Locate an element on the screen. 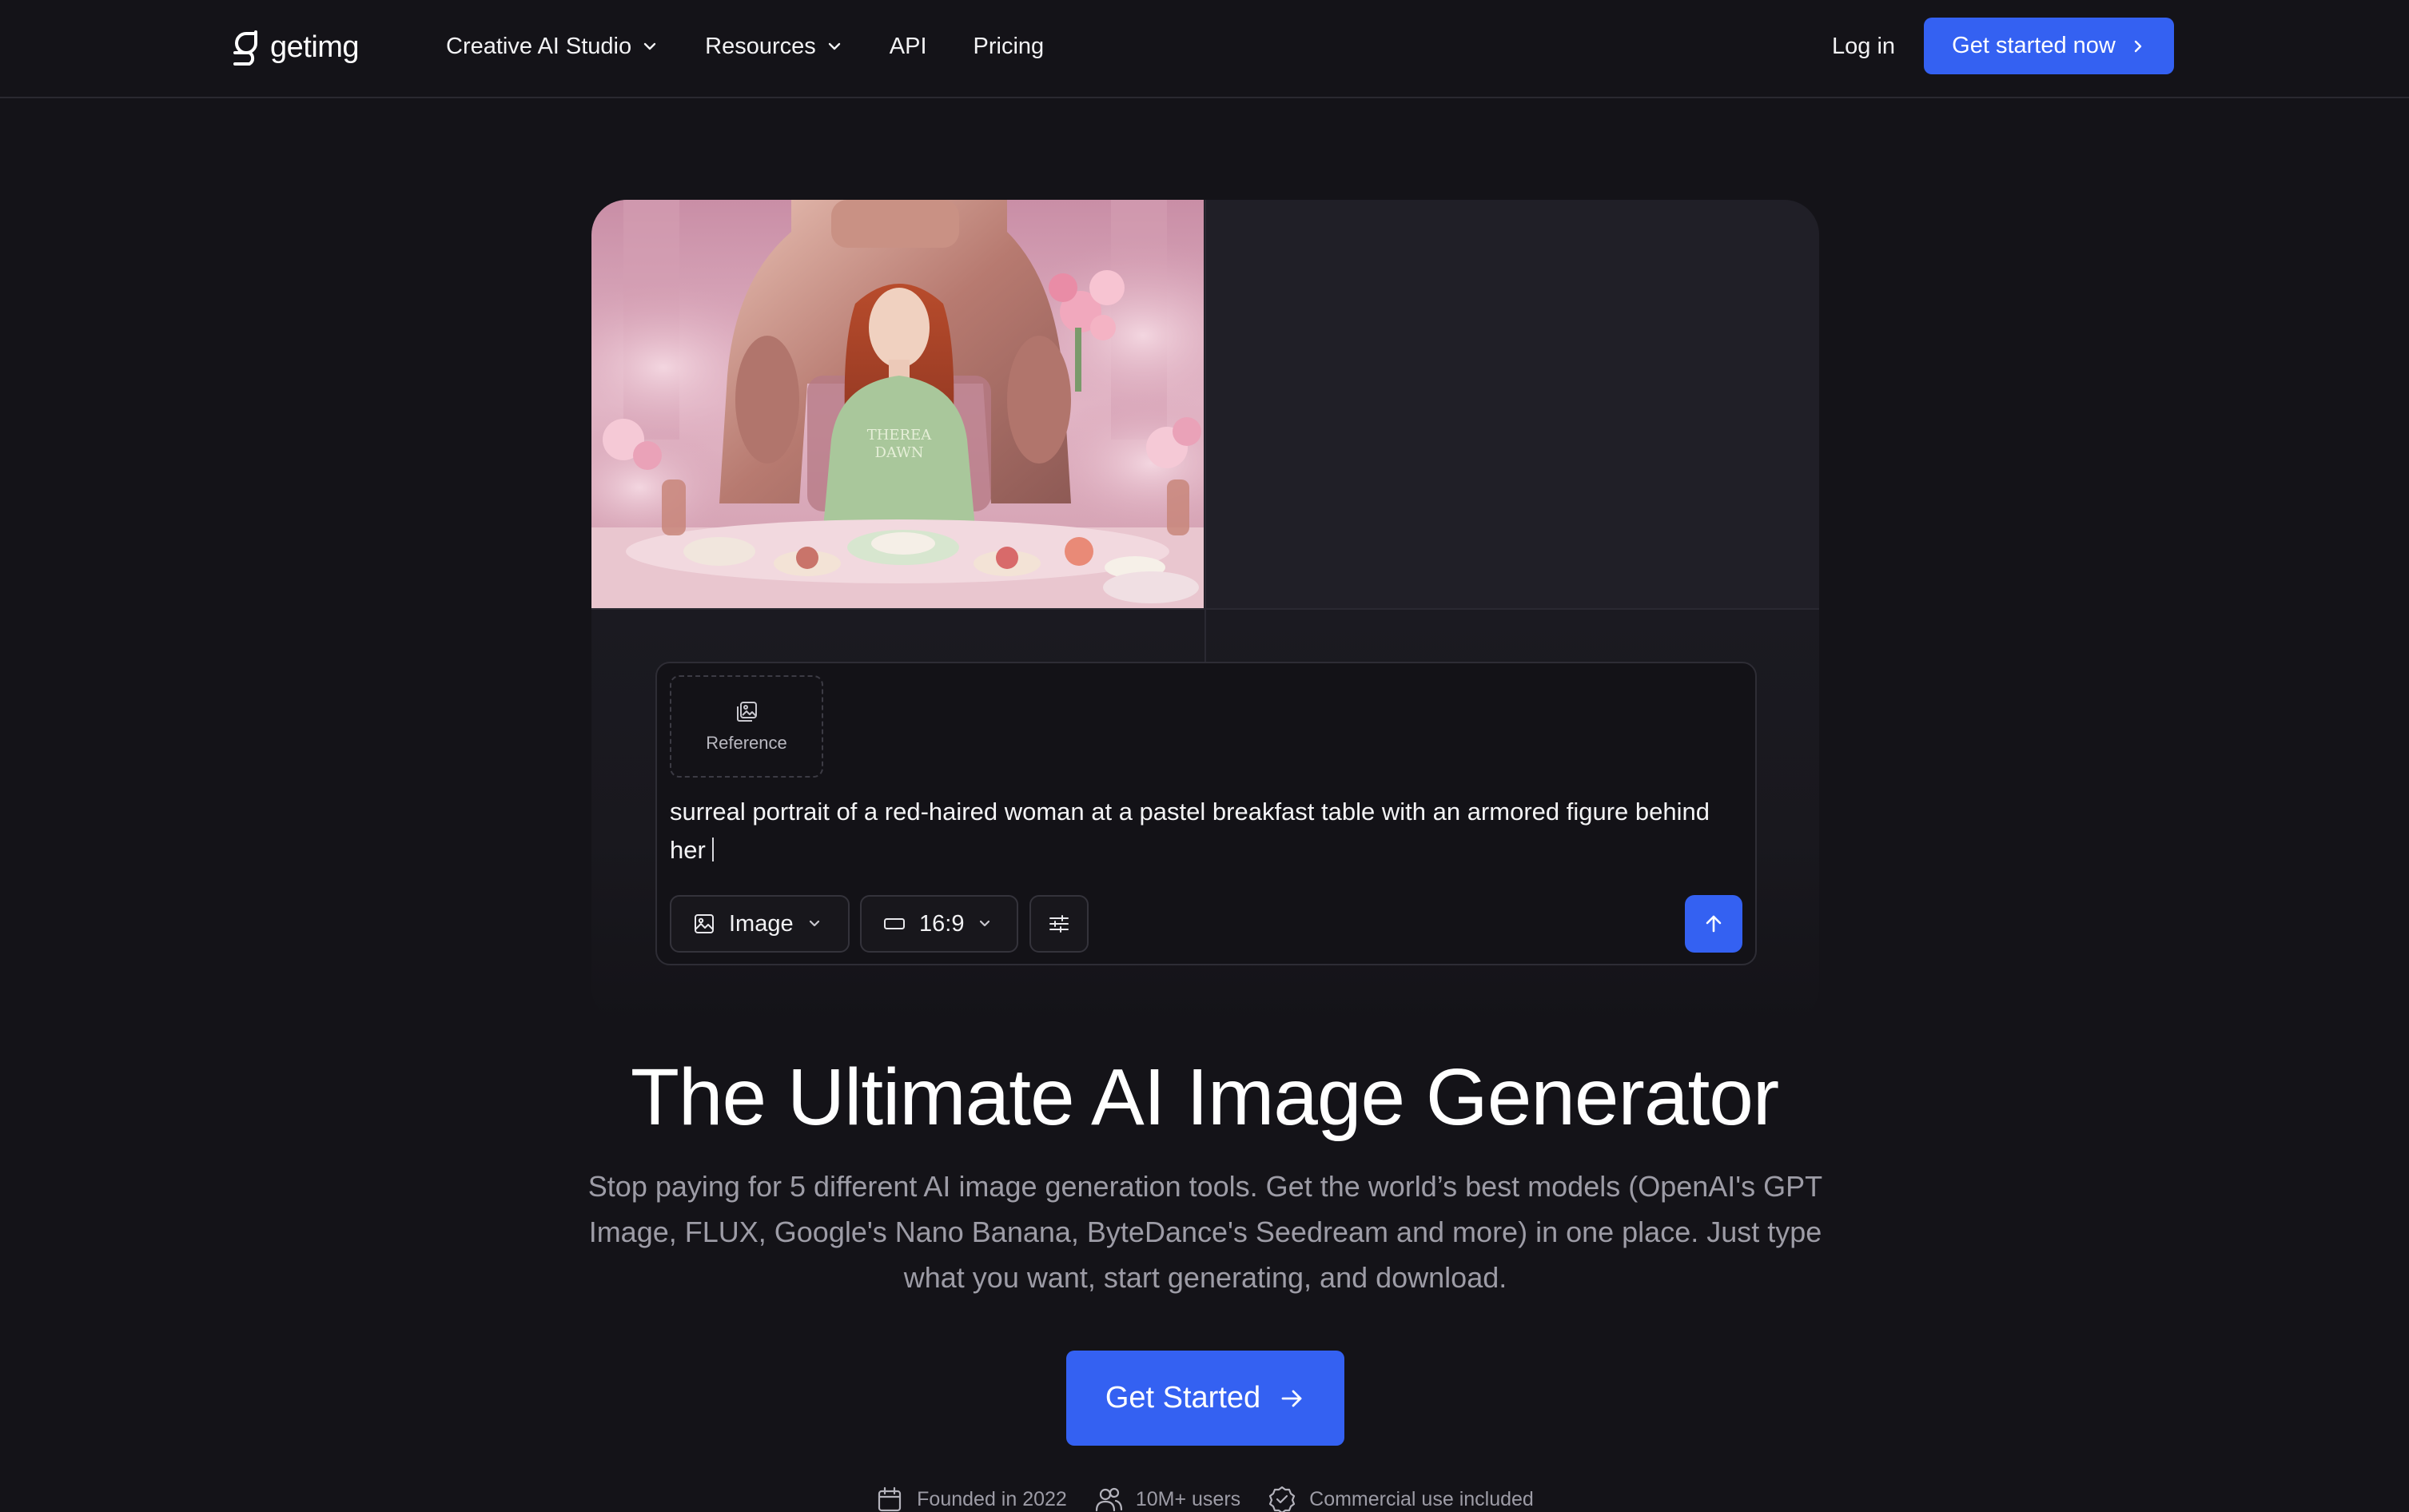 This screenshot has width=2409, height=1512. divider is located at coordinates (1205, 431).